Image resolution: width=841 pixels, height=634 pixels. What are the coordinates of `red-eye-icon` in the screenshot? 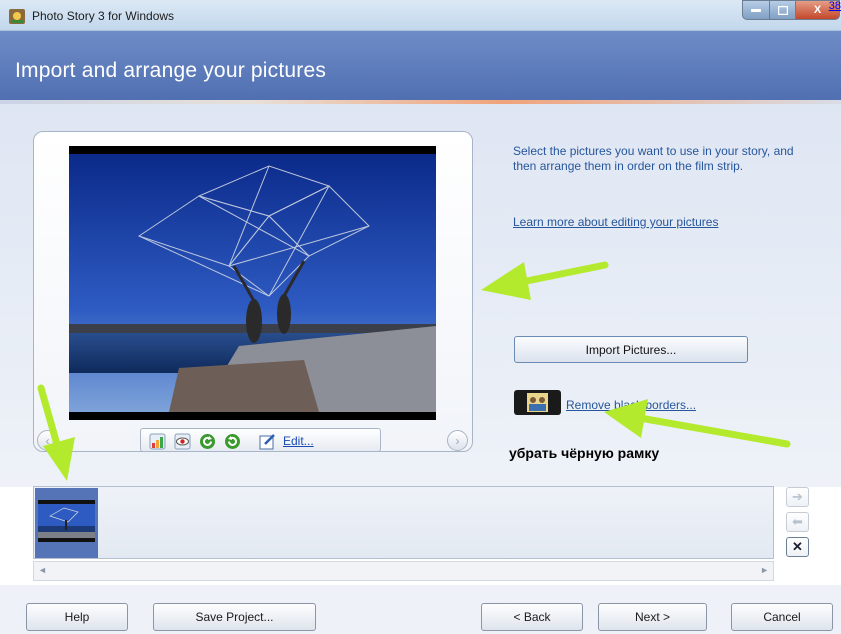 It's located at (182, 441).